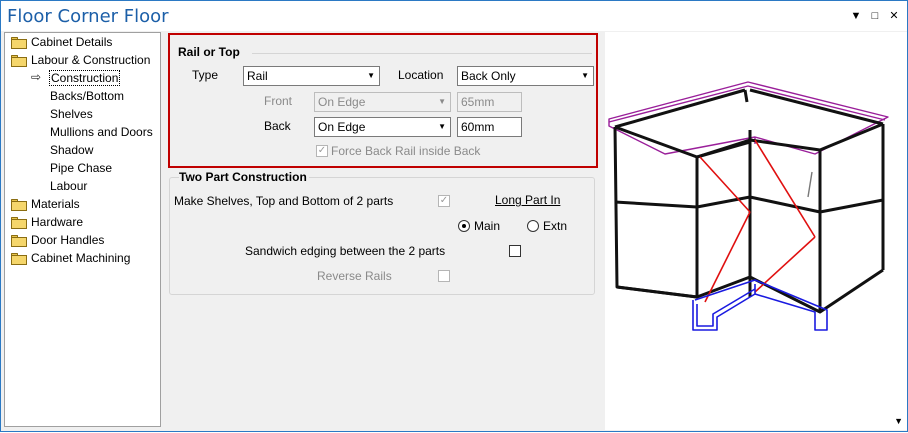  Describe the element at coordinates (36, 77) in the screenshot. I see `arrow-right-icon: ⇨` at that location.